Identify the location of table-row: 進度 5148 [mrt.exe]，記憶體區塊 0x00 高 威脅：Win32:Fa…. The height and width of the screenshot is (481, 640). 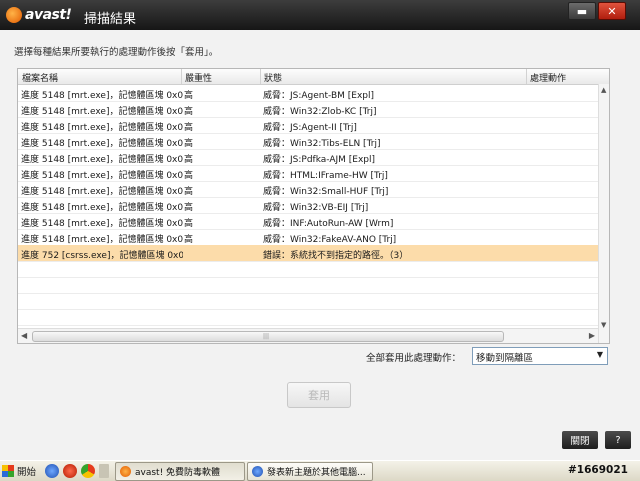
(308, 237).